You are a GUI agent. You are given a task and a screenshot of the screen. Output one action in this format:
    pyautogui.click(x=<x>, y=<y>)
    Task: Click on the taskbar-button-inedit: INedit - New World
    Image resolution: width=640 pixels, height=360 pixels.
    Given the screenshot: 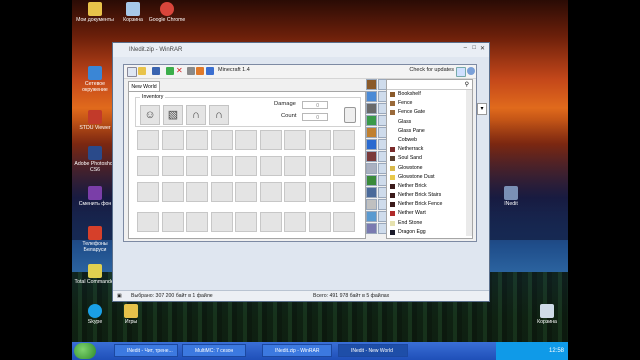 What is the action you would take?
    pyautogui.click(x=373, y=350)
    